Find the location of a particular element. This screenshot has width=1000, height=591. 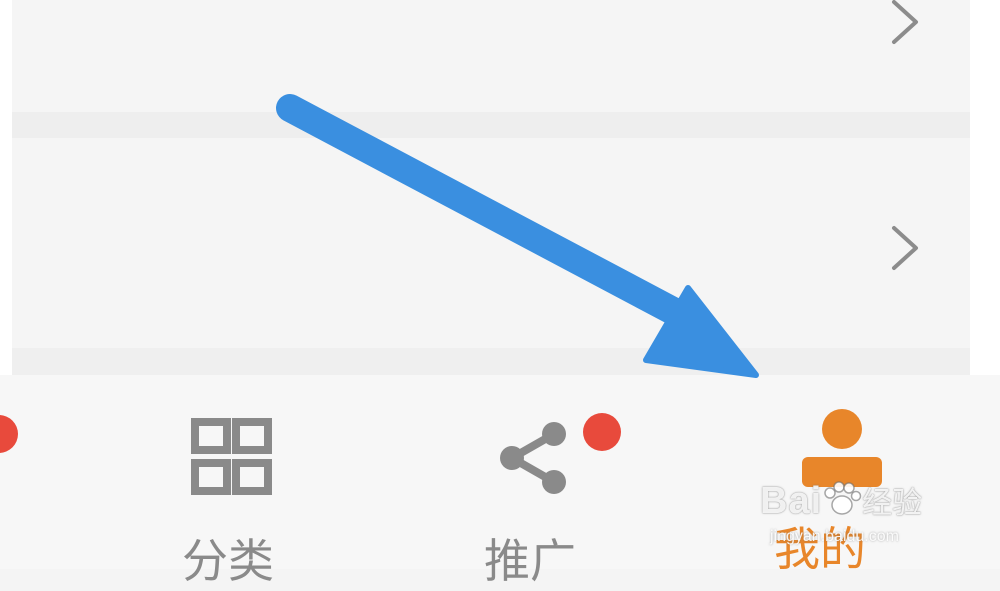

watermark-domain: jingyan.baidu.com is located at coordinates (834, 536).